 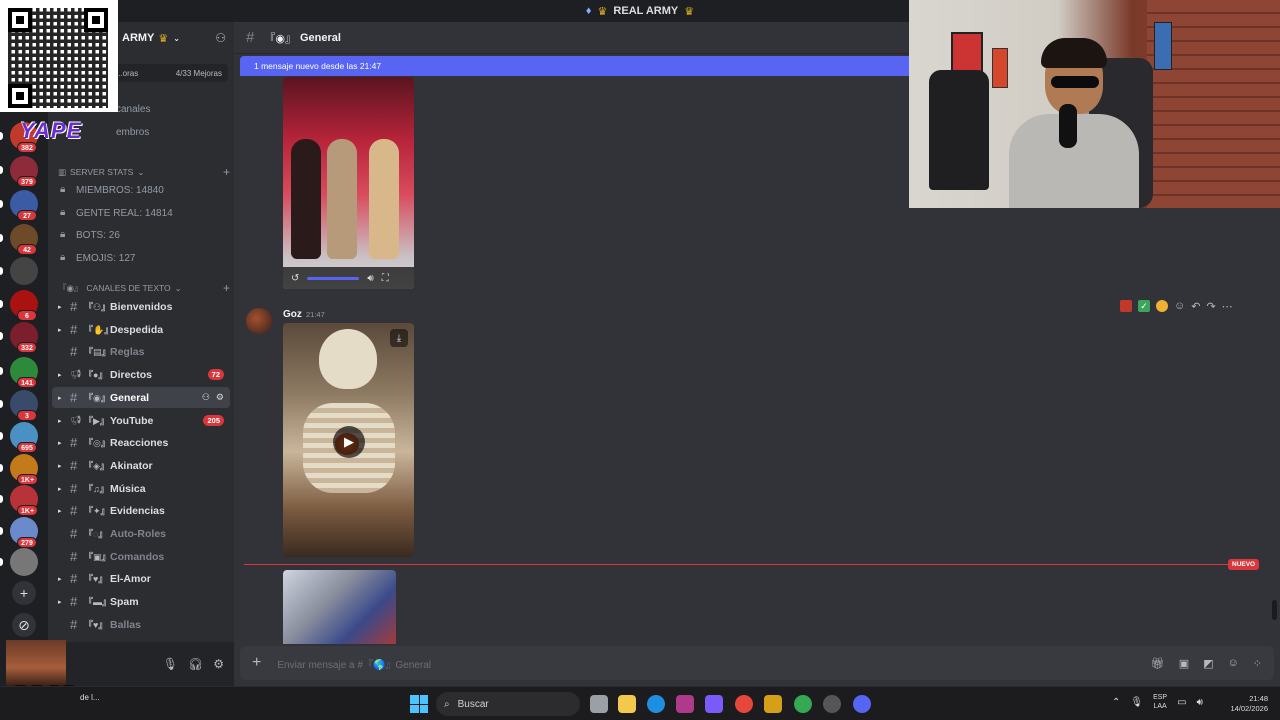 I want to click on browse-channels: canales, so click(x=133, y=109).